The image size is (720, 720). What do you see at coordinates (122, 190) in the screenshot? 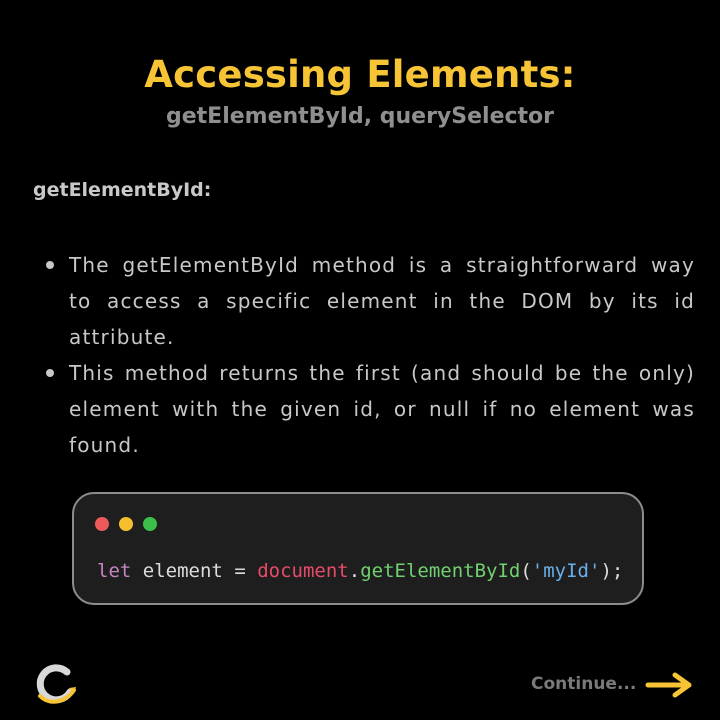
I see `section-heading: getElementById:` at bounding box center [122, 190].